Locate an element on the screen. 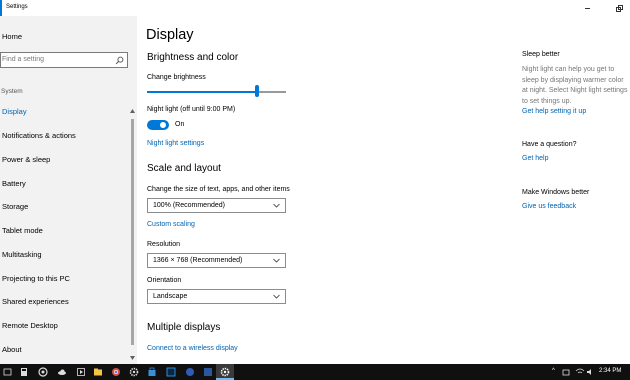 This screenshot has height=380, width=630. chrome-icon is located at coordinates (43, 372).